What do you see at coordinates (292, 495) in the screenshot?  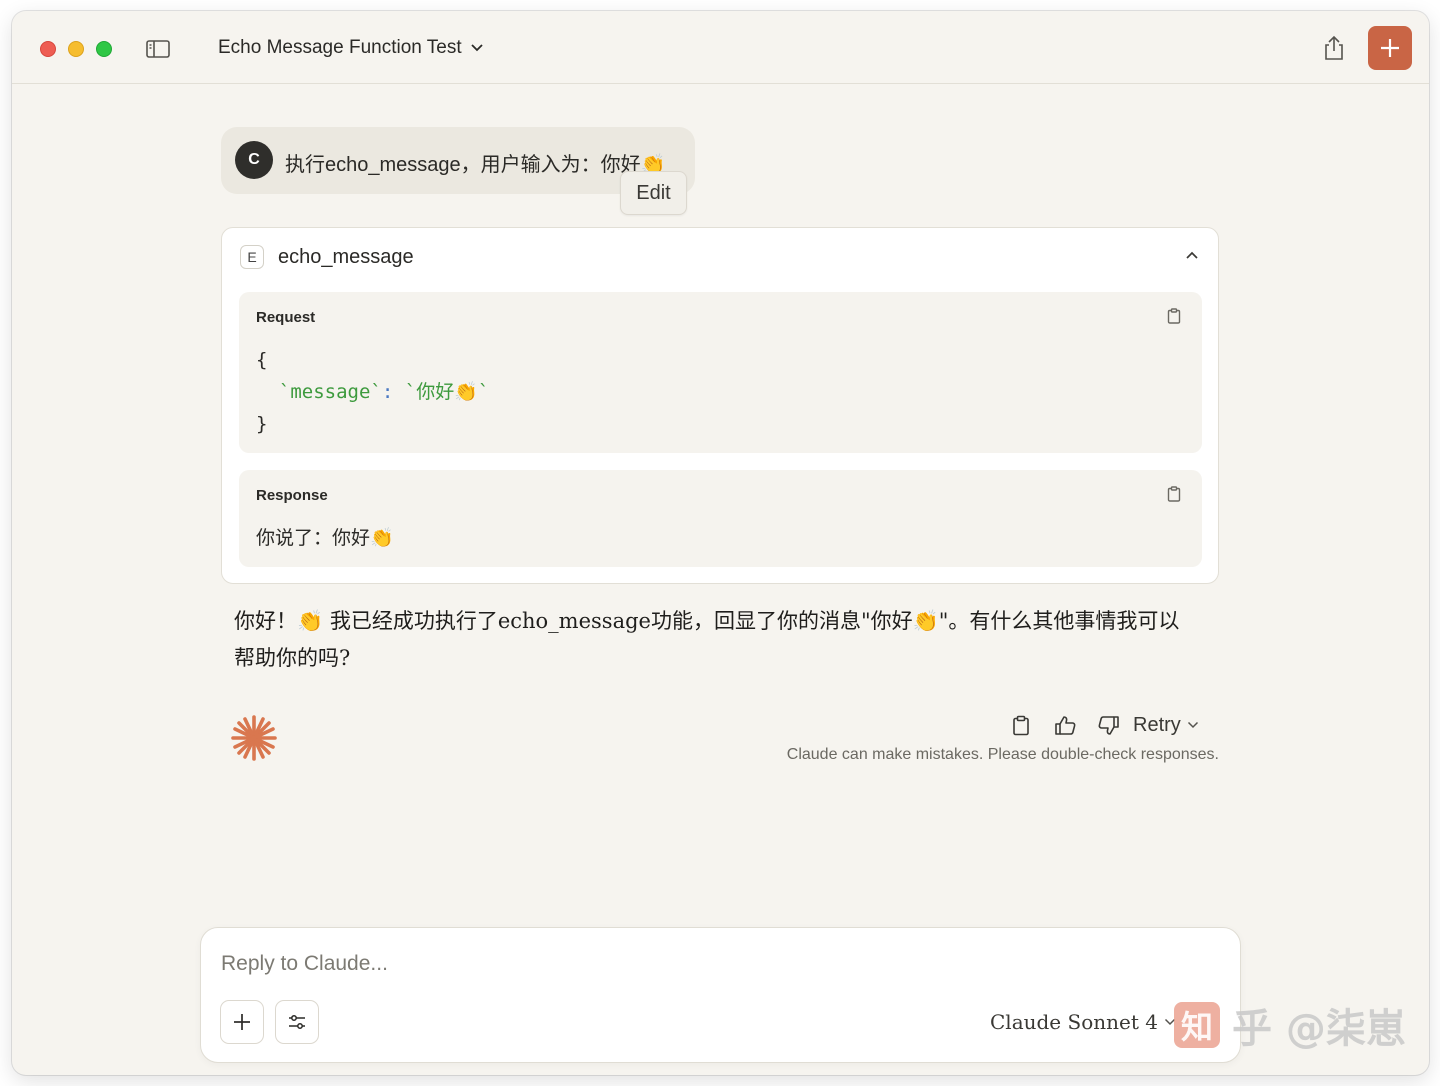 I see `response-label: Response` at bounding box center [292, 495].